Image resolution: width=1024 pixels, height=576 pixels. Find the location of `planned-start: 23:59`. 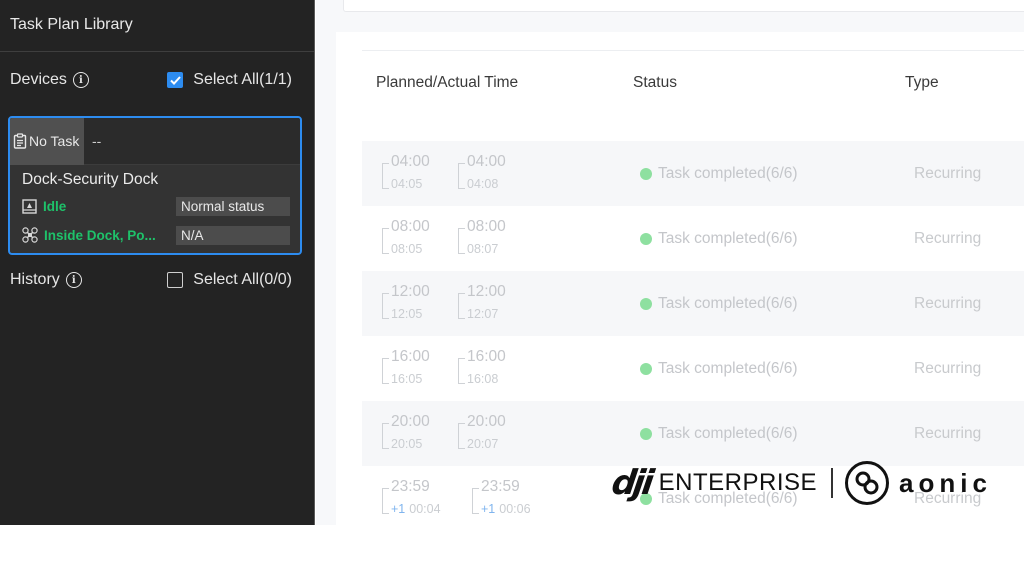

planned-start: 23:59 is located at coordinates (410, 486).